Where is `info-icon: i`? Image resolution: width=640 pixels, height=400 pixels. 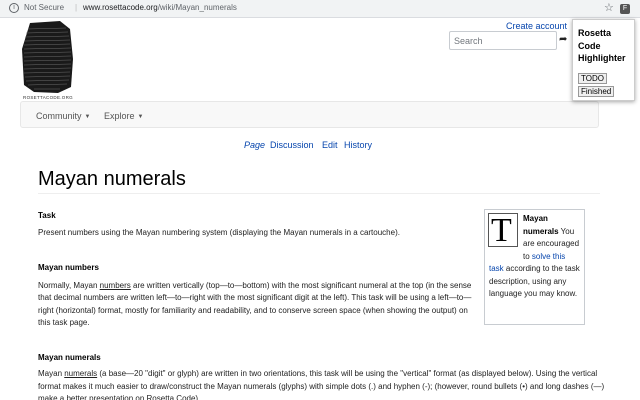 info-icon: i is located at coordinates (14, 8).